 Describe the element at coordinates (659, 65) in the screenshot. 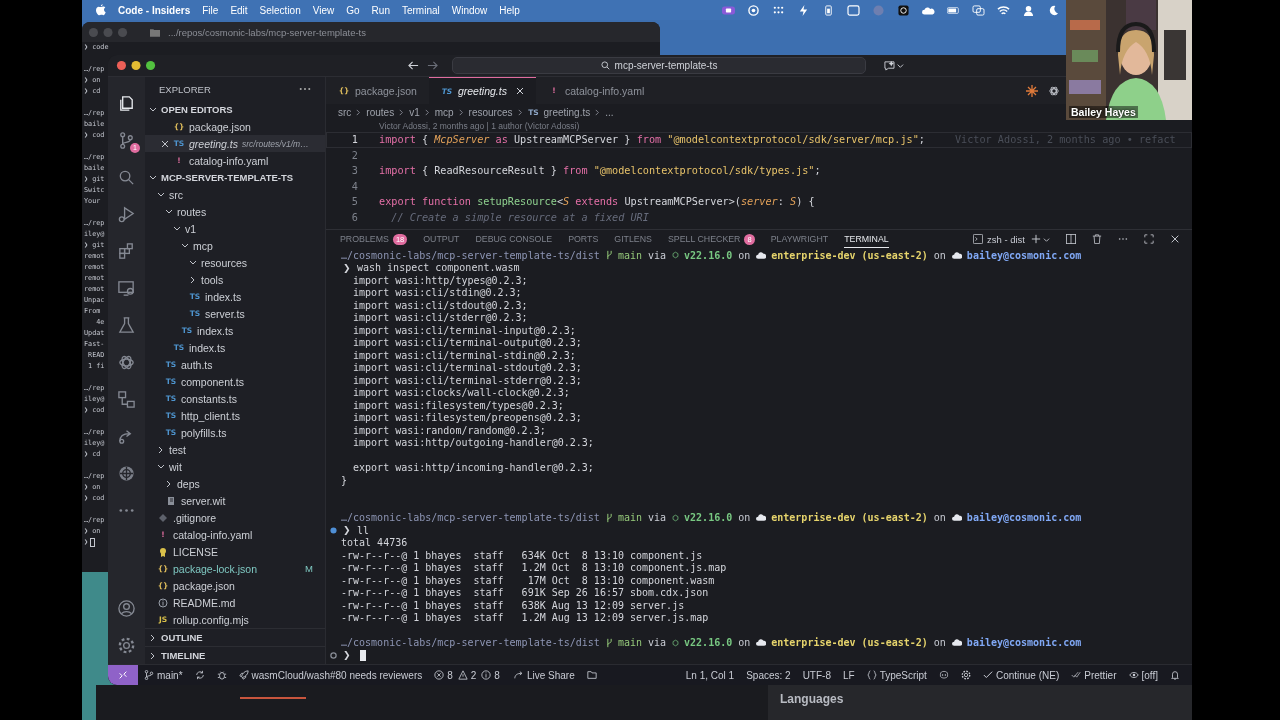

I see `command-center: mcp-server-template-ts` at that location.